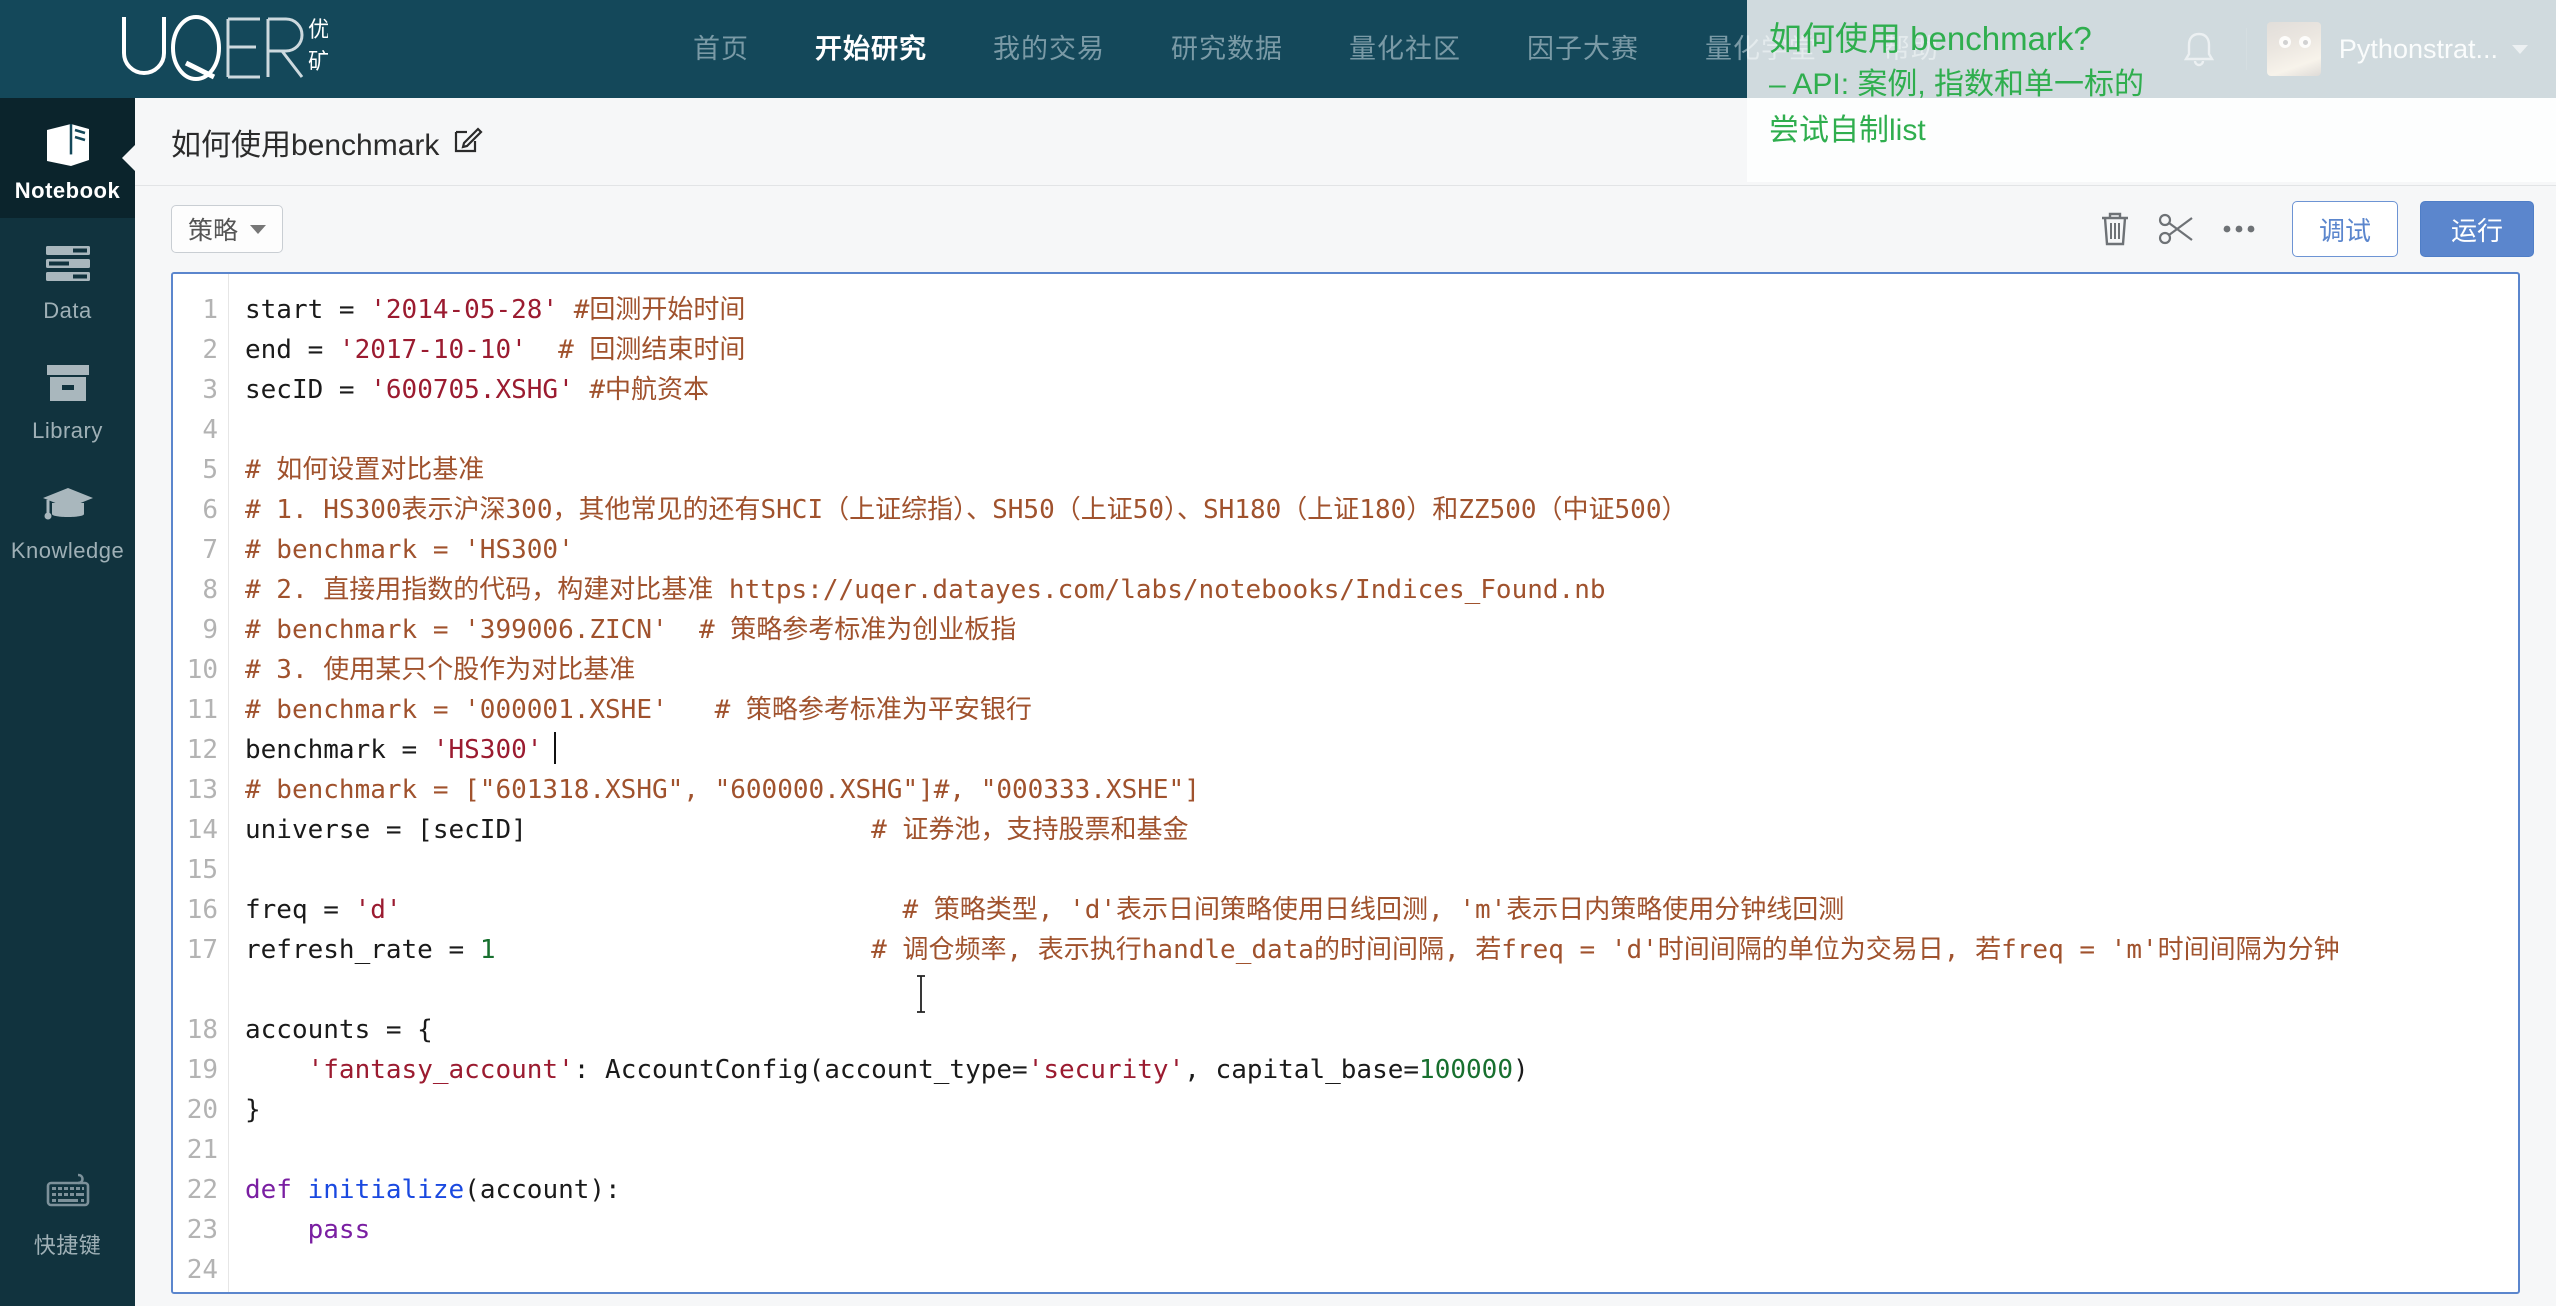 This screenshot has height=1306, width=2556. I want to click on nav-link-home: 首页, so click(721, 49).